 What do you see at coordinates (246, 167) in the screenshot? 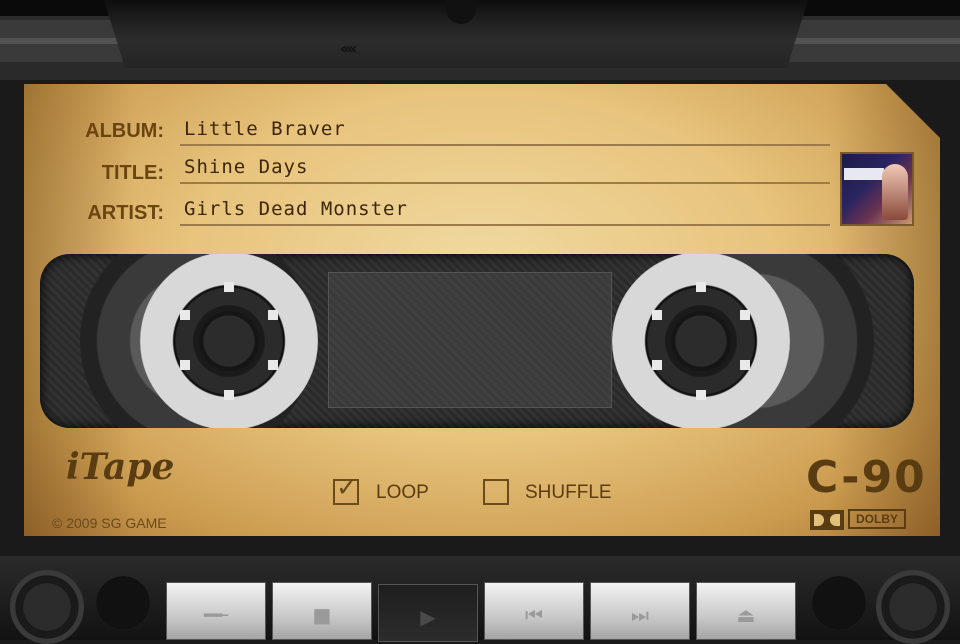
I see `title-value: Shine Days` at bounding box center [246, 167].